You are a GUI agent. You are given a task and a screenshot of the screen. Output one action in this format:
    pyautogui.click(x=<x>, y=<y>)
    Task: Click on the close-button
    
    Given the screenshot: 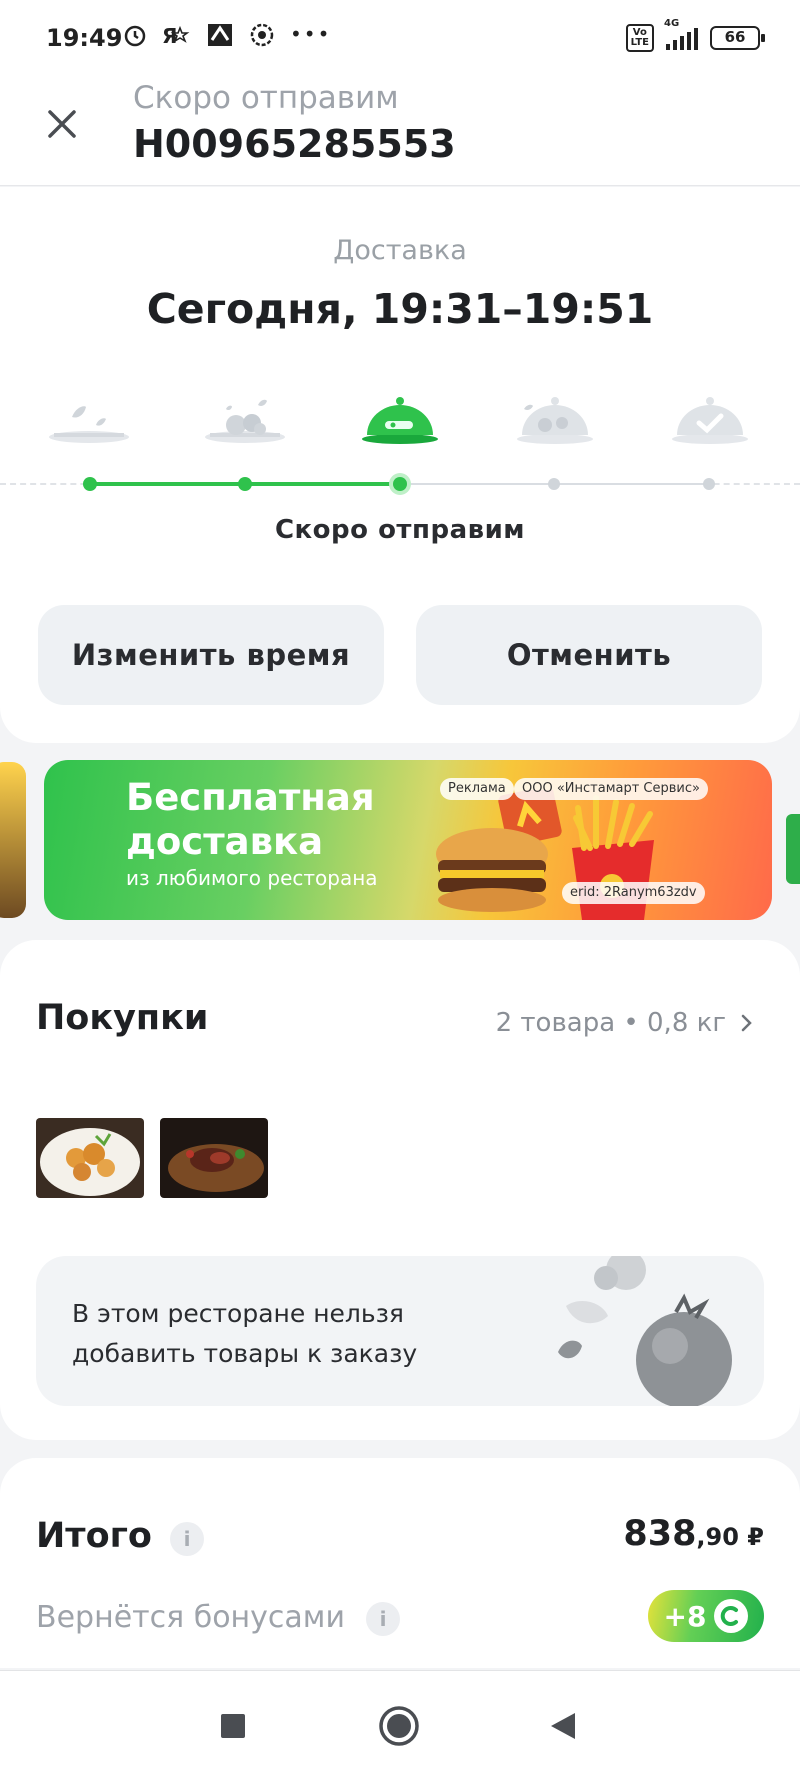 What is the action you would take?
    pyautogui.click(x=62, y=124)
    